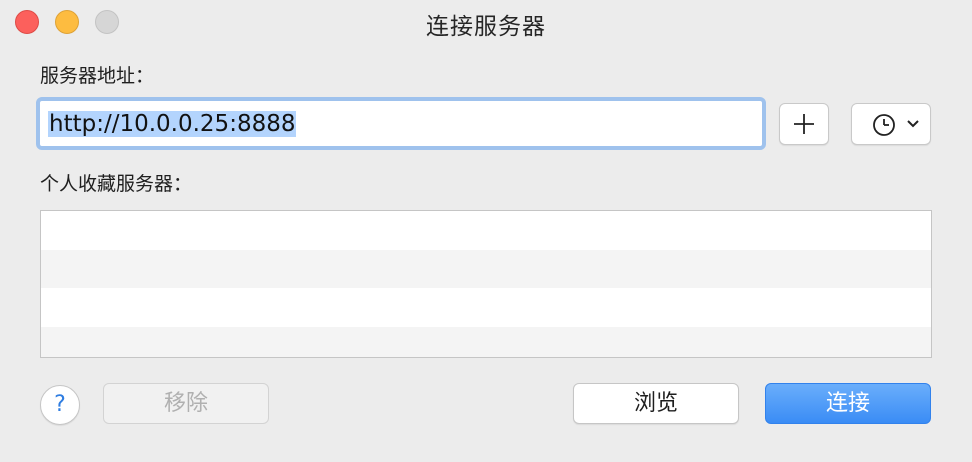 This screenshot has height=462, width=972. I want to click on plus-icon, so click(804, 124).